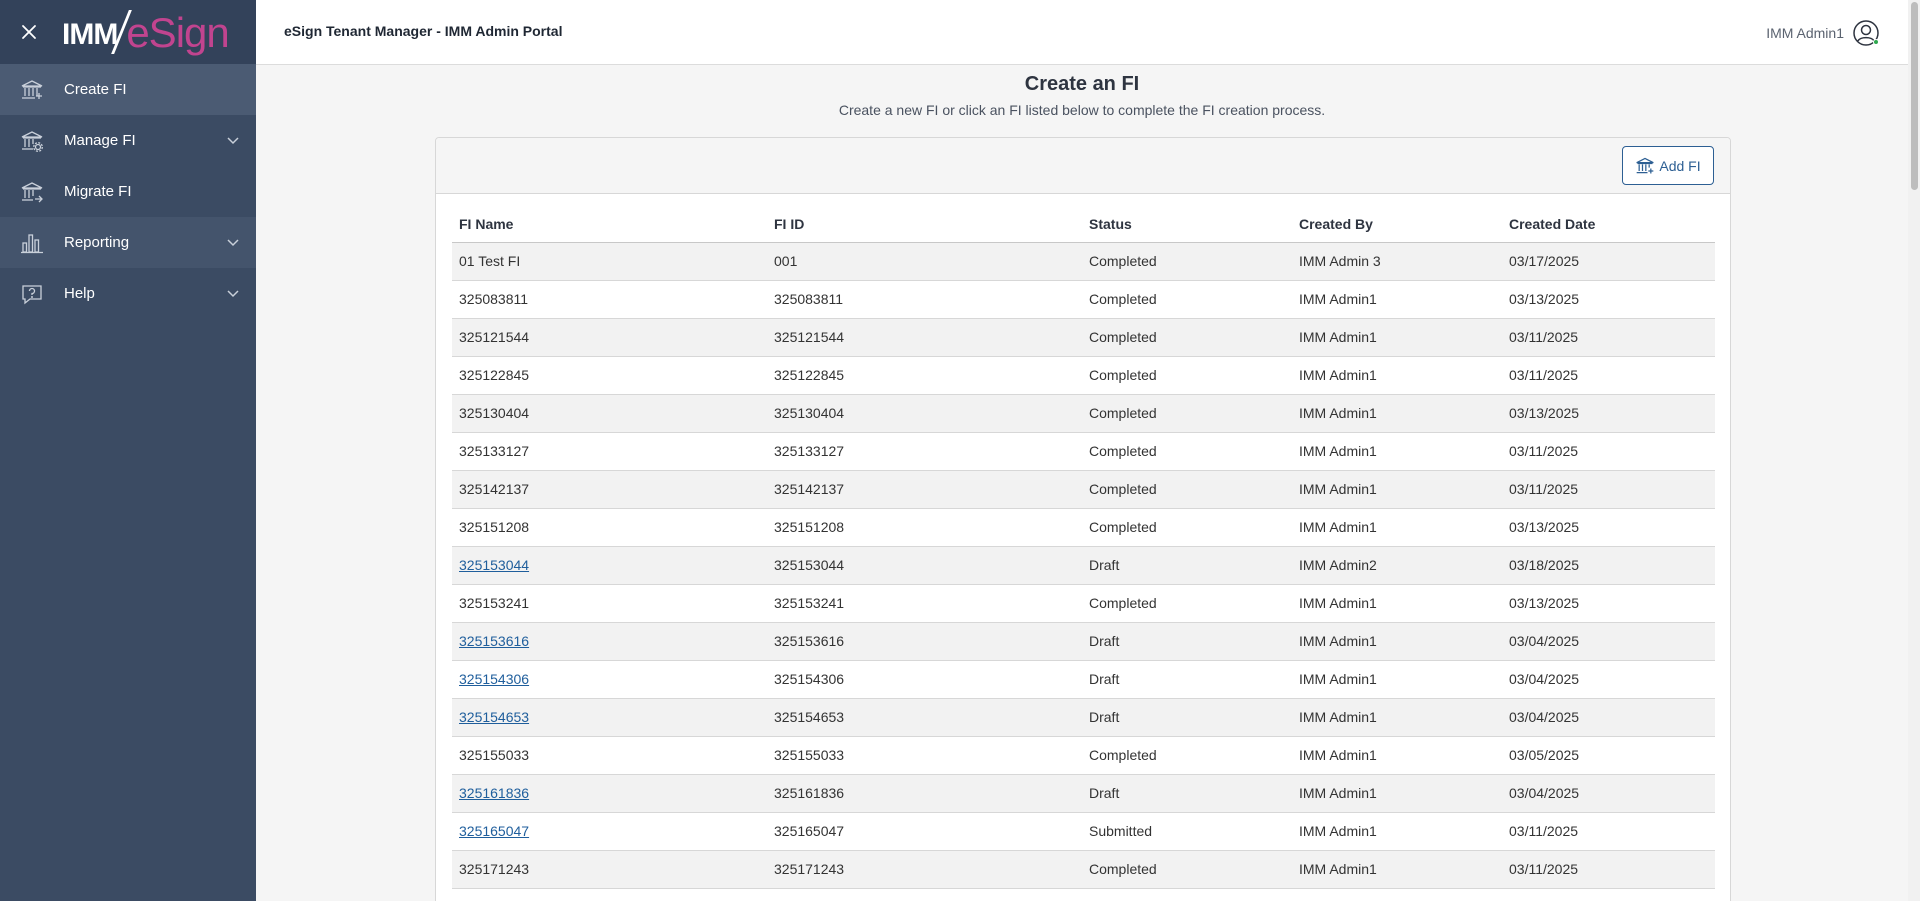 Image resolution: width=1920 pixels, height=901 pixels. I want to click on fi-name-link: 325154653, so click(494, 717).